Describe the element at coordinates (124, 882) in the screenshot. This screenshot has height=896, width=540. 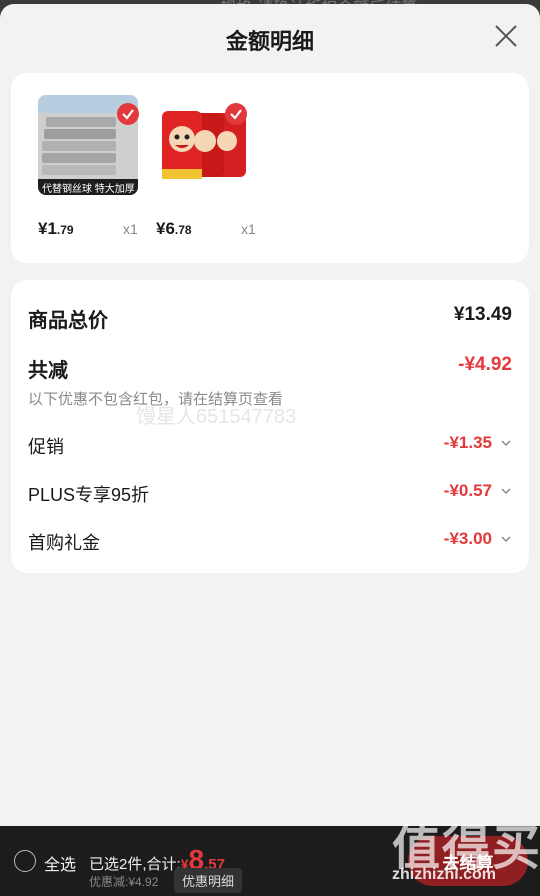
I see `saved-amount: 优惠减:¥4.92` at that location.